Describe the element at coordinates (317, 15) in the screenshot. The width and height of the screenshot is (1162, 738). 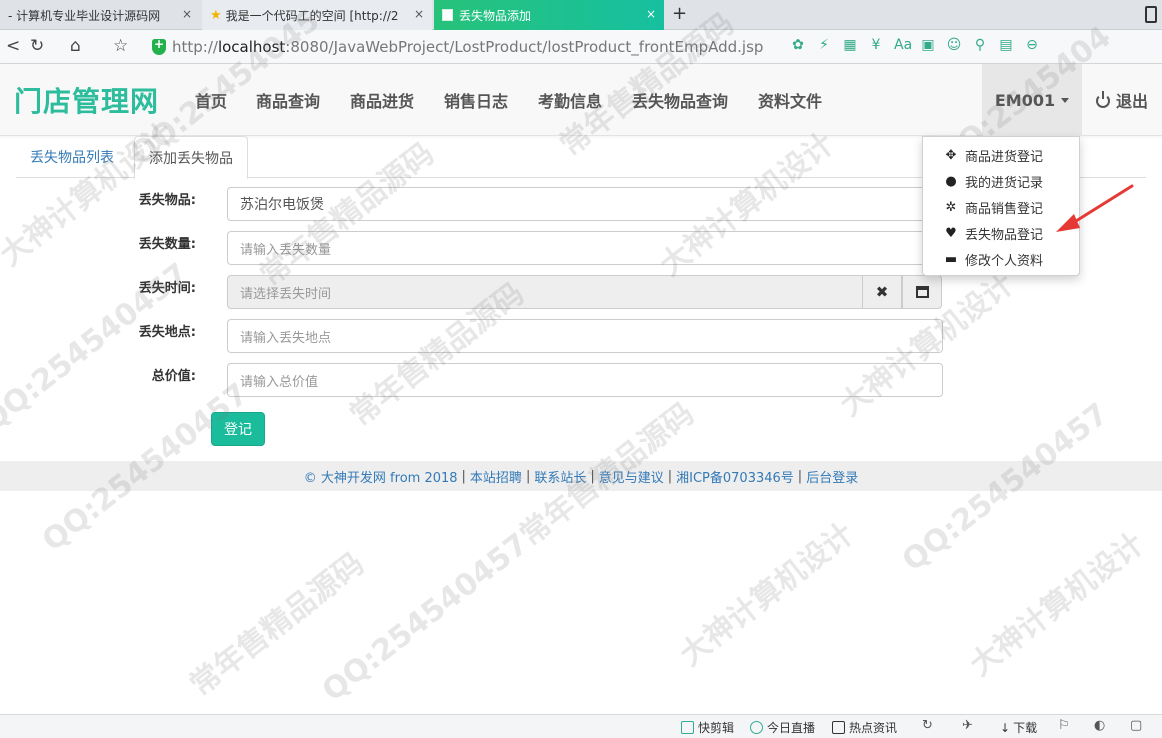
I see `browser-tab-2: ★ 我是一个代码工的空间 [http://2 ×` at that location.